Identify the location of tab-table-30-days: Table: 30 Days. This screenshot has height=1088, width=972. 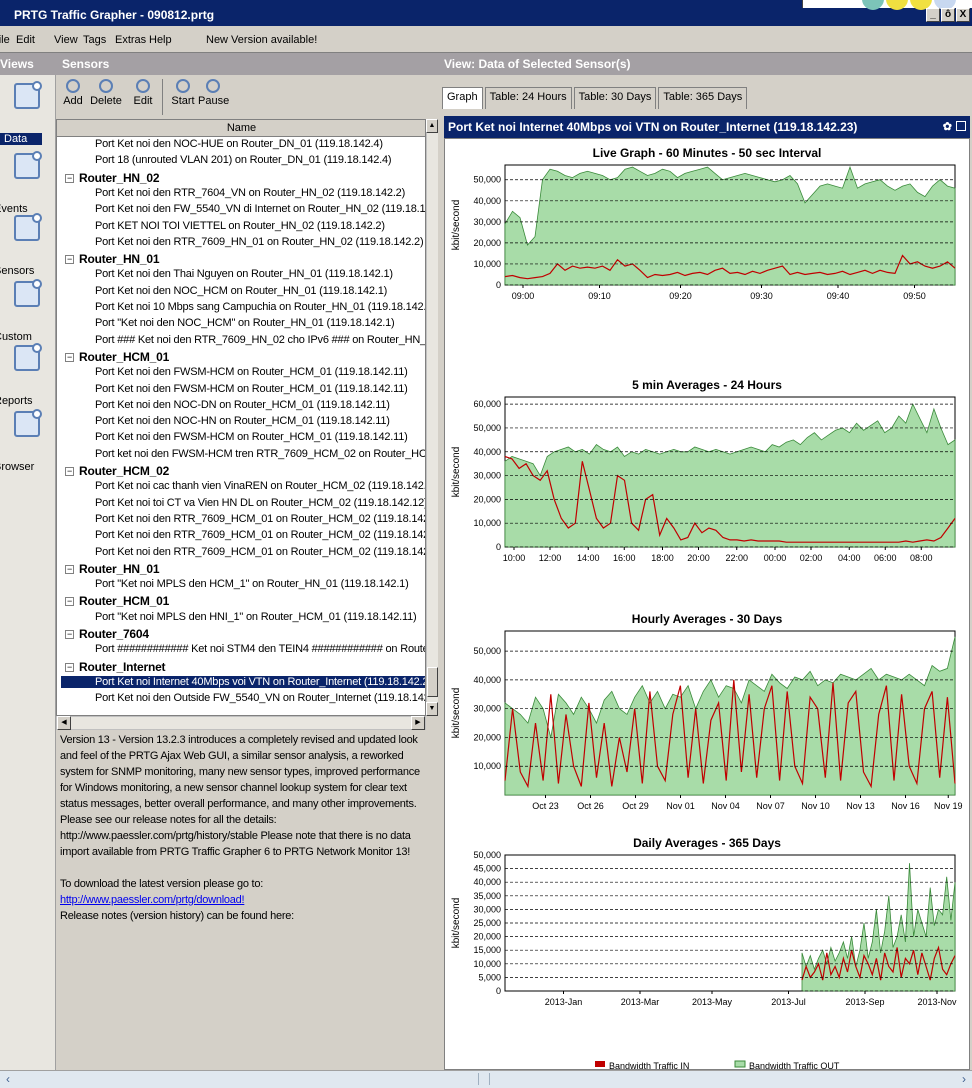
(615, 98).